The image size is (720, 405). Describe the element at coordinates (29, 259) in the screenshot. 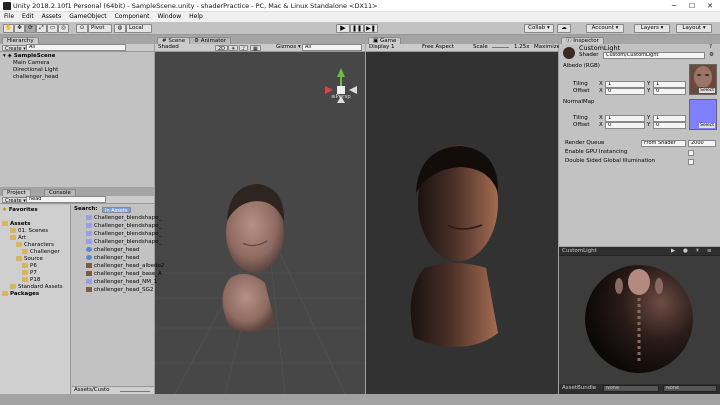

I see `tree-source: Source` at that location.